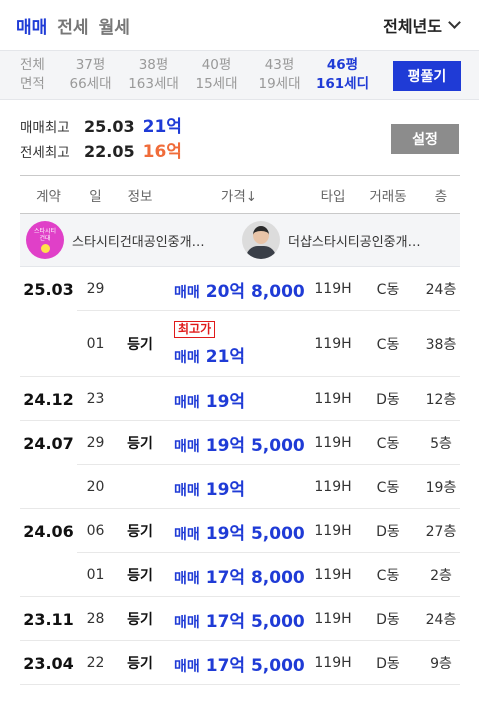 This screenshot has height=702, width=479. Describe the element at coordinates (261, 235) in the screenshot. I see `person-head` at that location.